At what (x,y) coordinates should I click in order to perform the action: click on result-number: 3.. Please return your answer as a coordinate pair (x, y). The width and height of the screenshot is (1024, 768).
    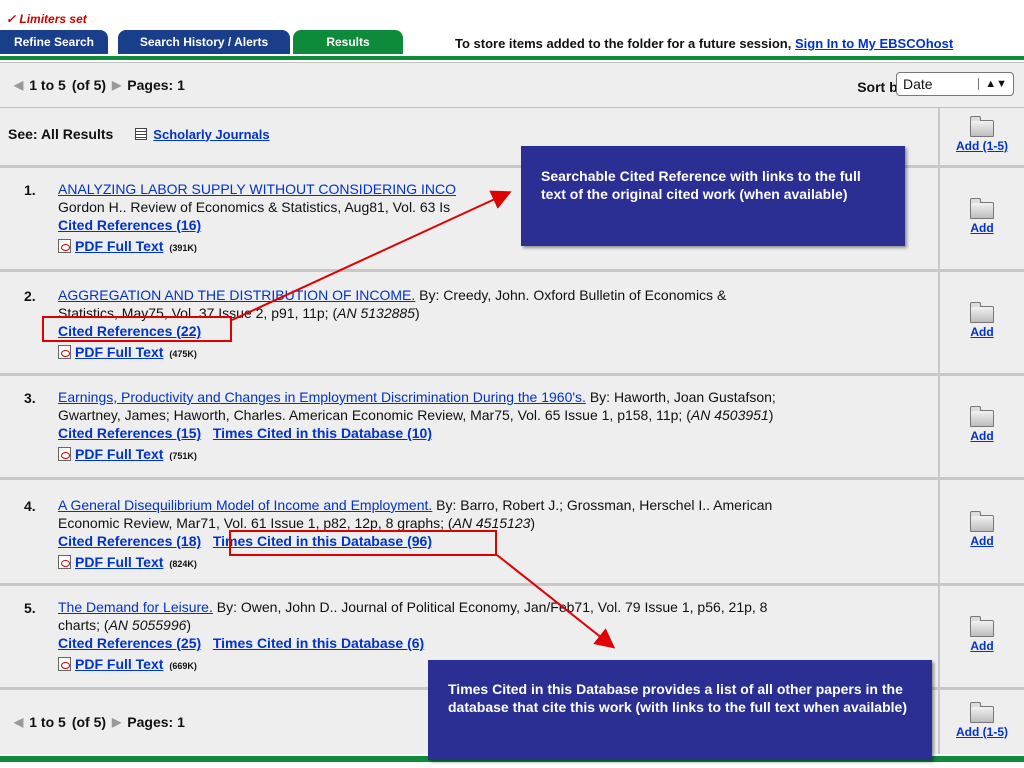
    Looking at the image, I should click on (30, 398).